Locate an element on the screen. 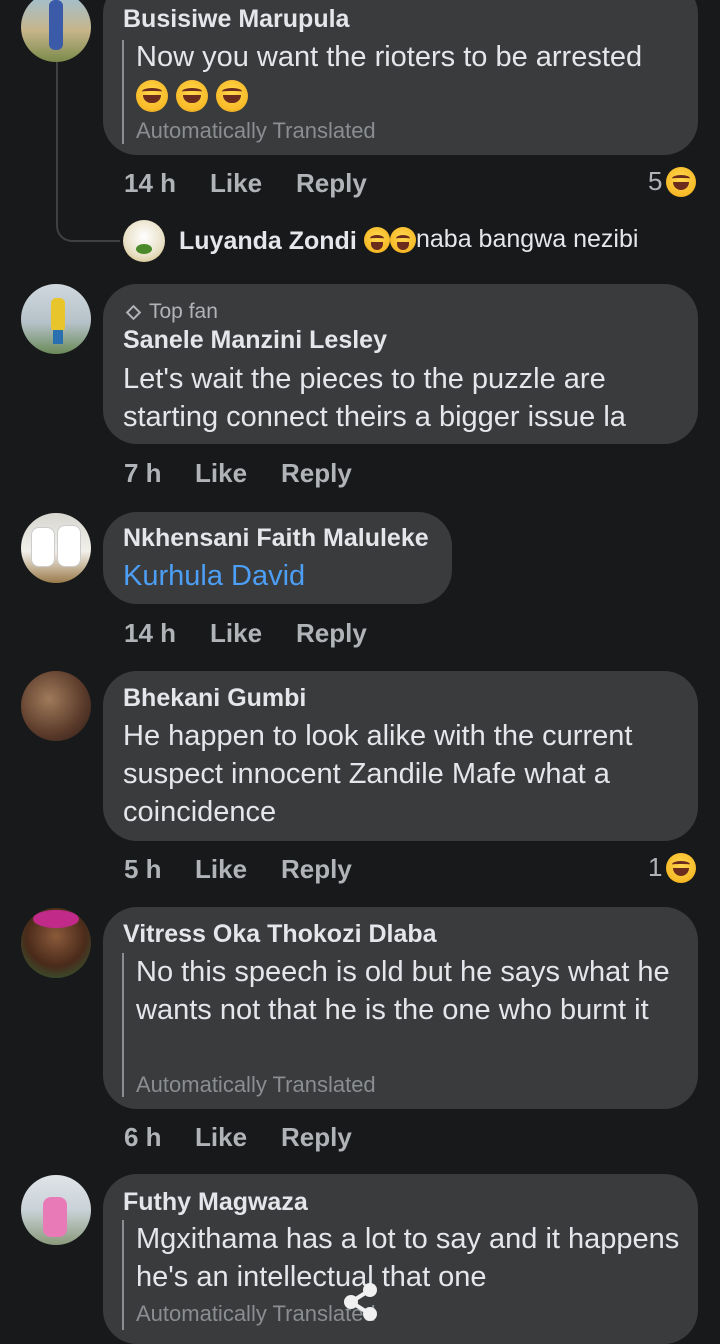 The height and width of the screenshot is (1344, 720). top-fan-badge-icon is located at coordinates (133, 312).